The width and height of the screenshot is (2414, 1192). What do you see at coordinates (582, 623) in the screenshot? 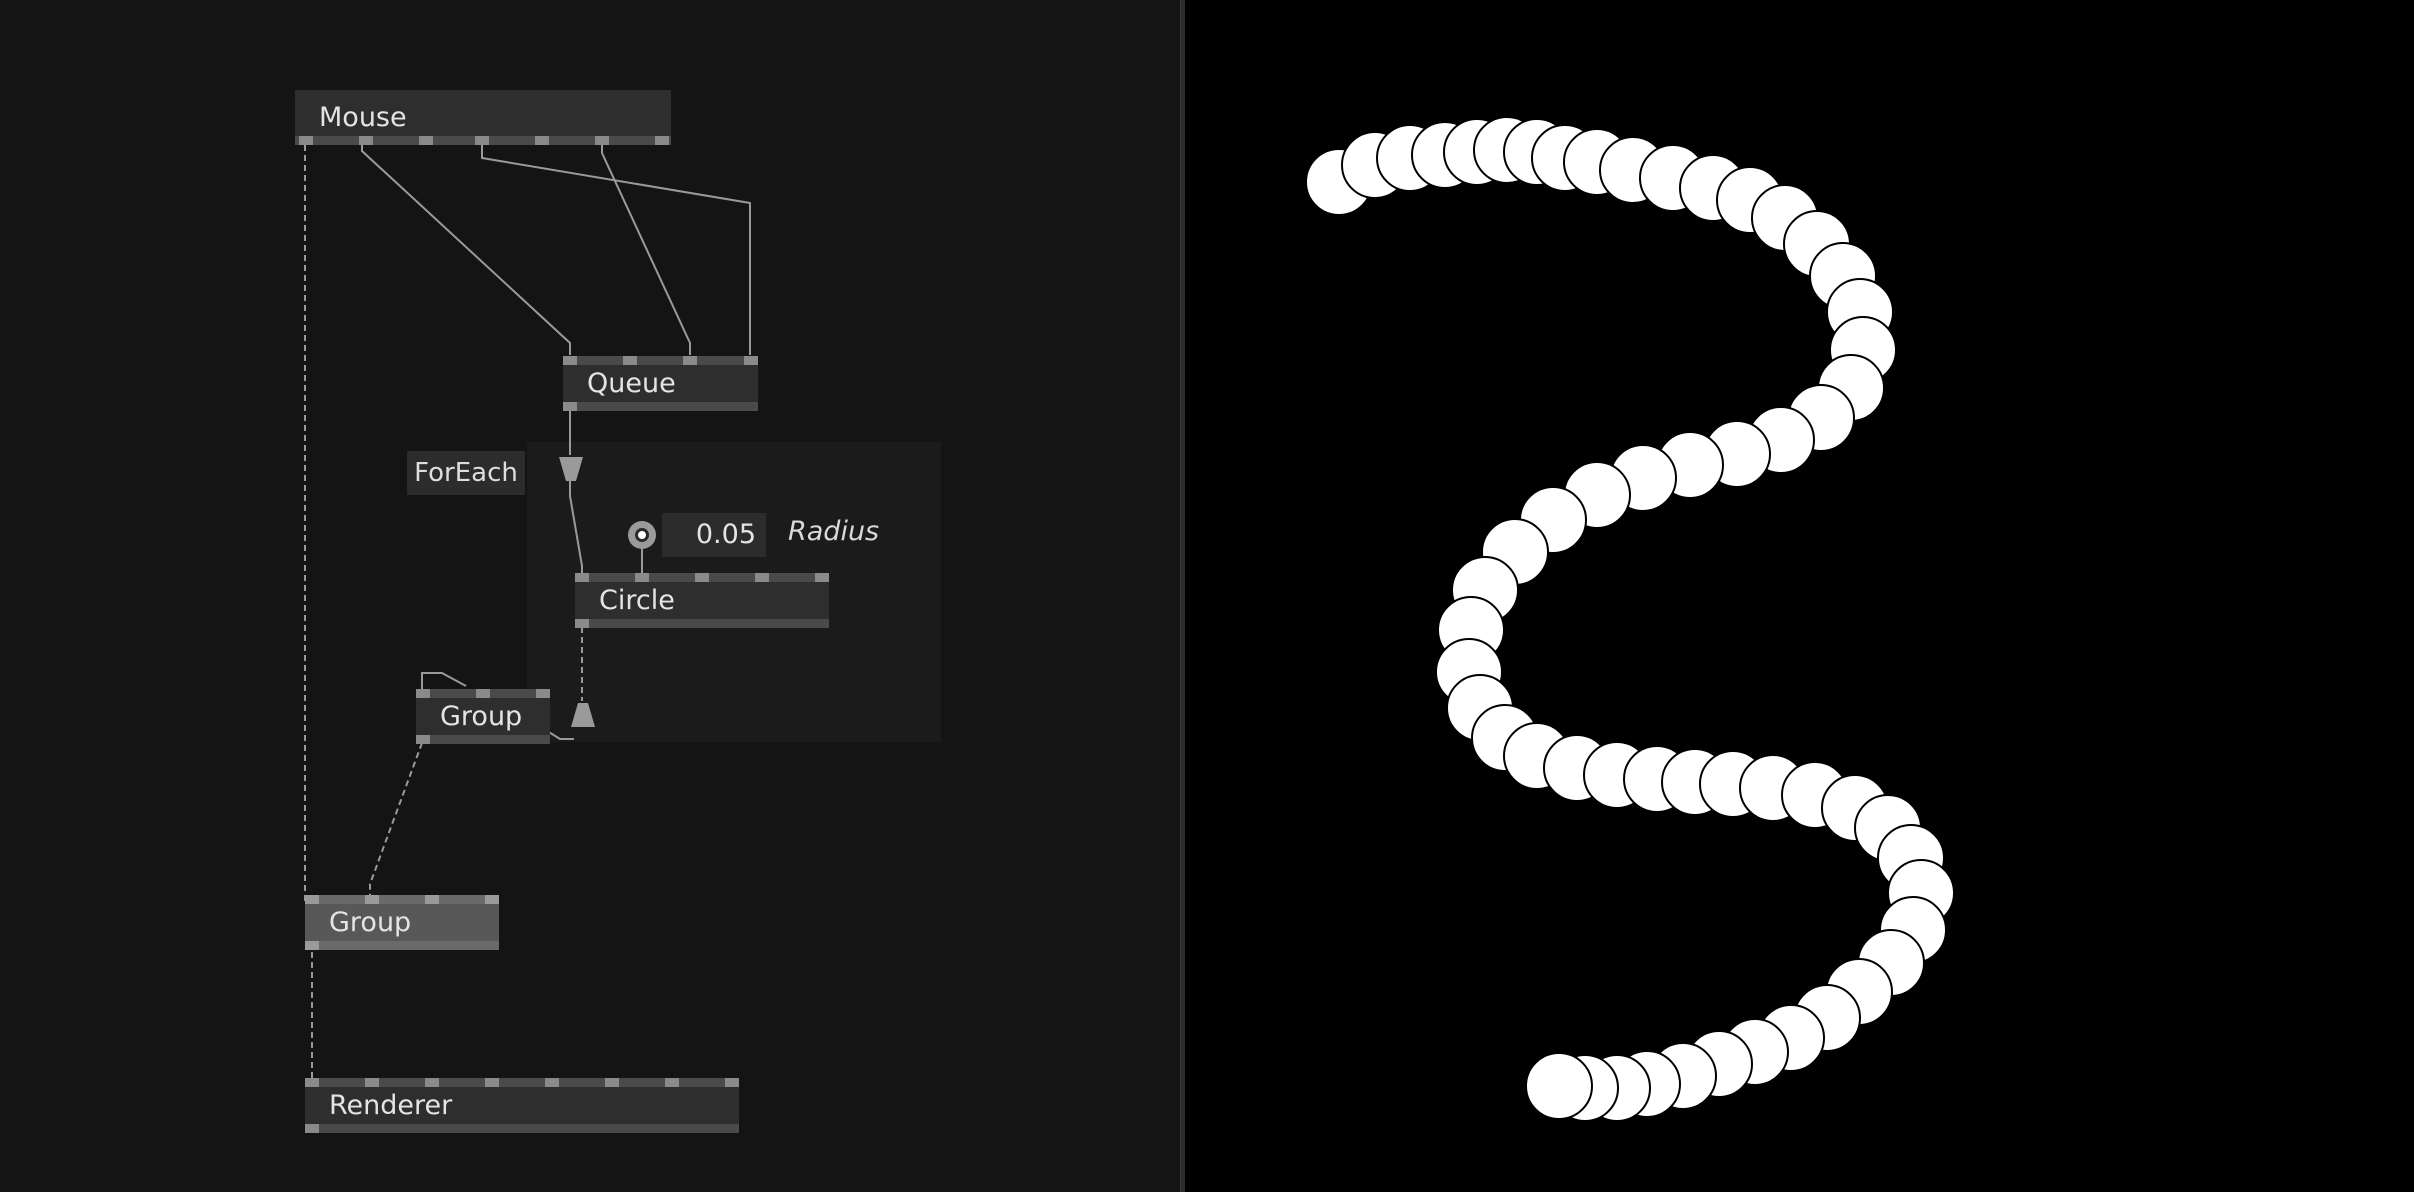
I see `circle-output-pin` at bounding box center [582, 623].